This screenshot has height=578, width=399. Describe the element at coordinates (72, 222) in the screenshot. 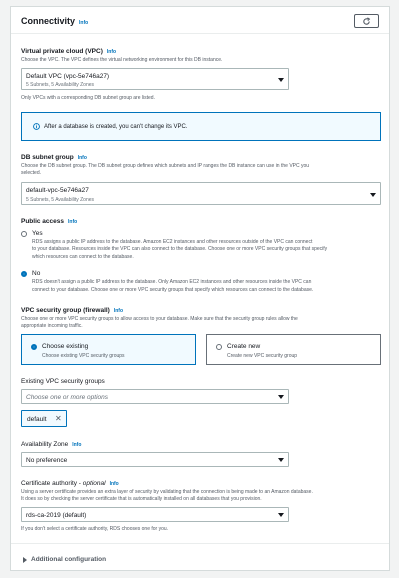

I see `public-access-info-link: Info` at that location.